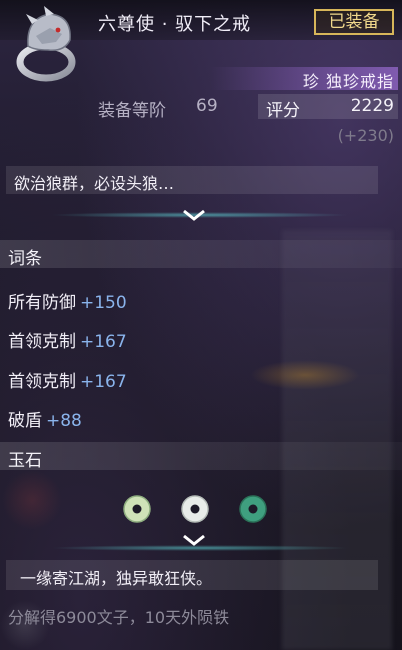 The height and width of the screenshot is (650, 402). What do you see at coordinates (119, 617) in the screenshot?
I see `salvage-text: 分解得6900文子，10天外陨铁` at bounding box center [119, 617].